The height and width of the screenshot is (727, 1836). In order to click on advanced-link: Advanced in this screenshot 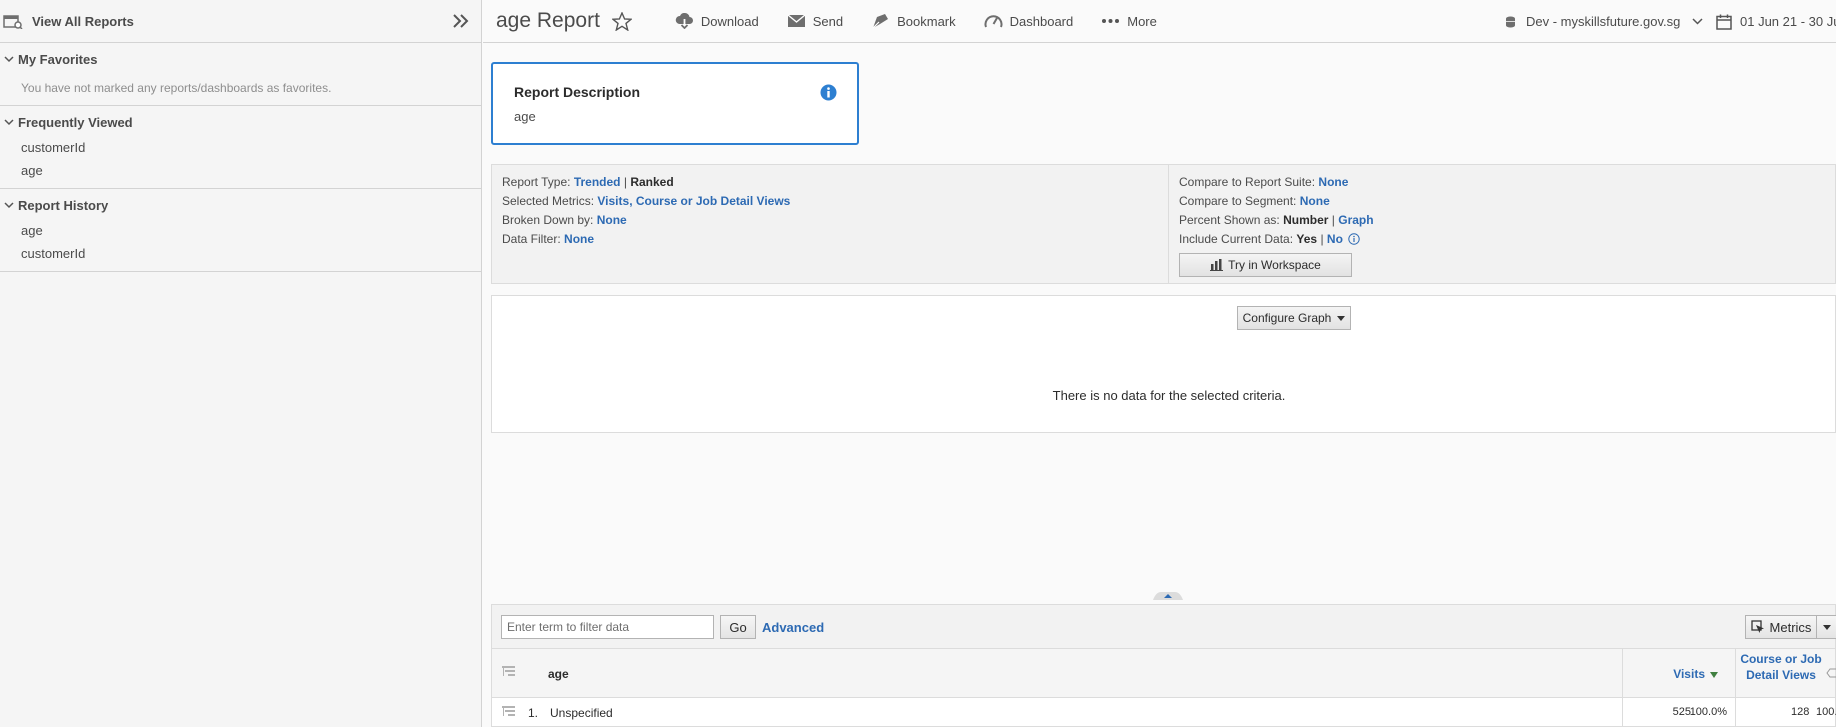, I will do `click(793, 627)`.